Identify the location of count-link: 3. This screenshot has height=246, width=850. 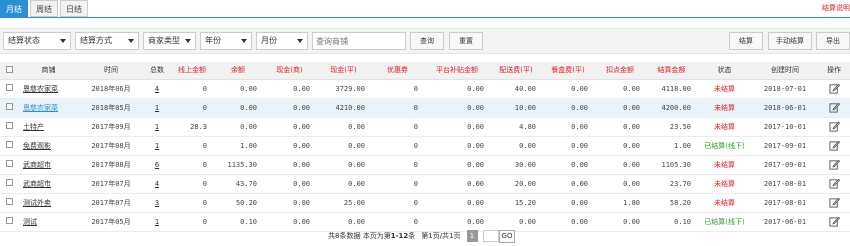
(157, 203).